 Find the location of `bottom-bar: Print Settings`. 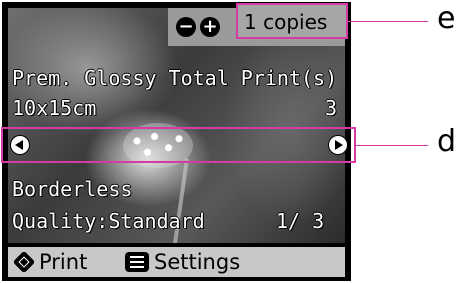

bottom-bar: Print Settings is located at coordinates (176, 262).